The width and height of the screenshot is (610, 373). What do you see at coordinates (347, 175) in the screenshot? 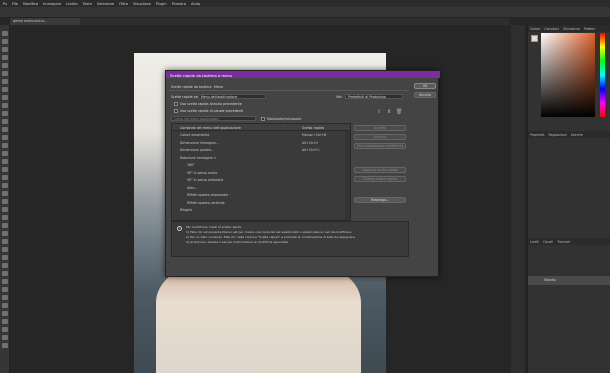
I see `table-scrollbar` at bounding box center [347, 175].